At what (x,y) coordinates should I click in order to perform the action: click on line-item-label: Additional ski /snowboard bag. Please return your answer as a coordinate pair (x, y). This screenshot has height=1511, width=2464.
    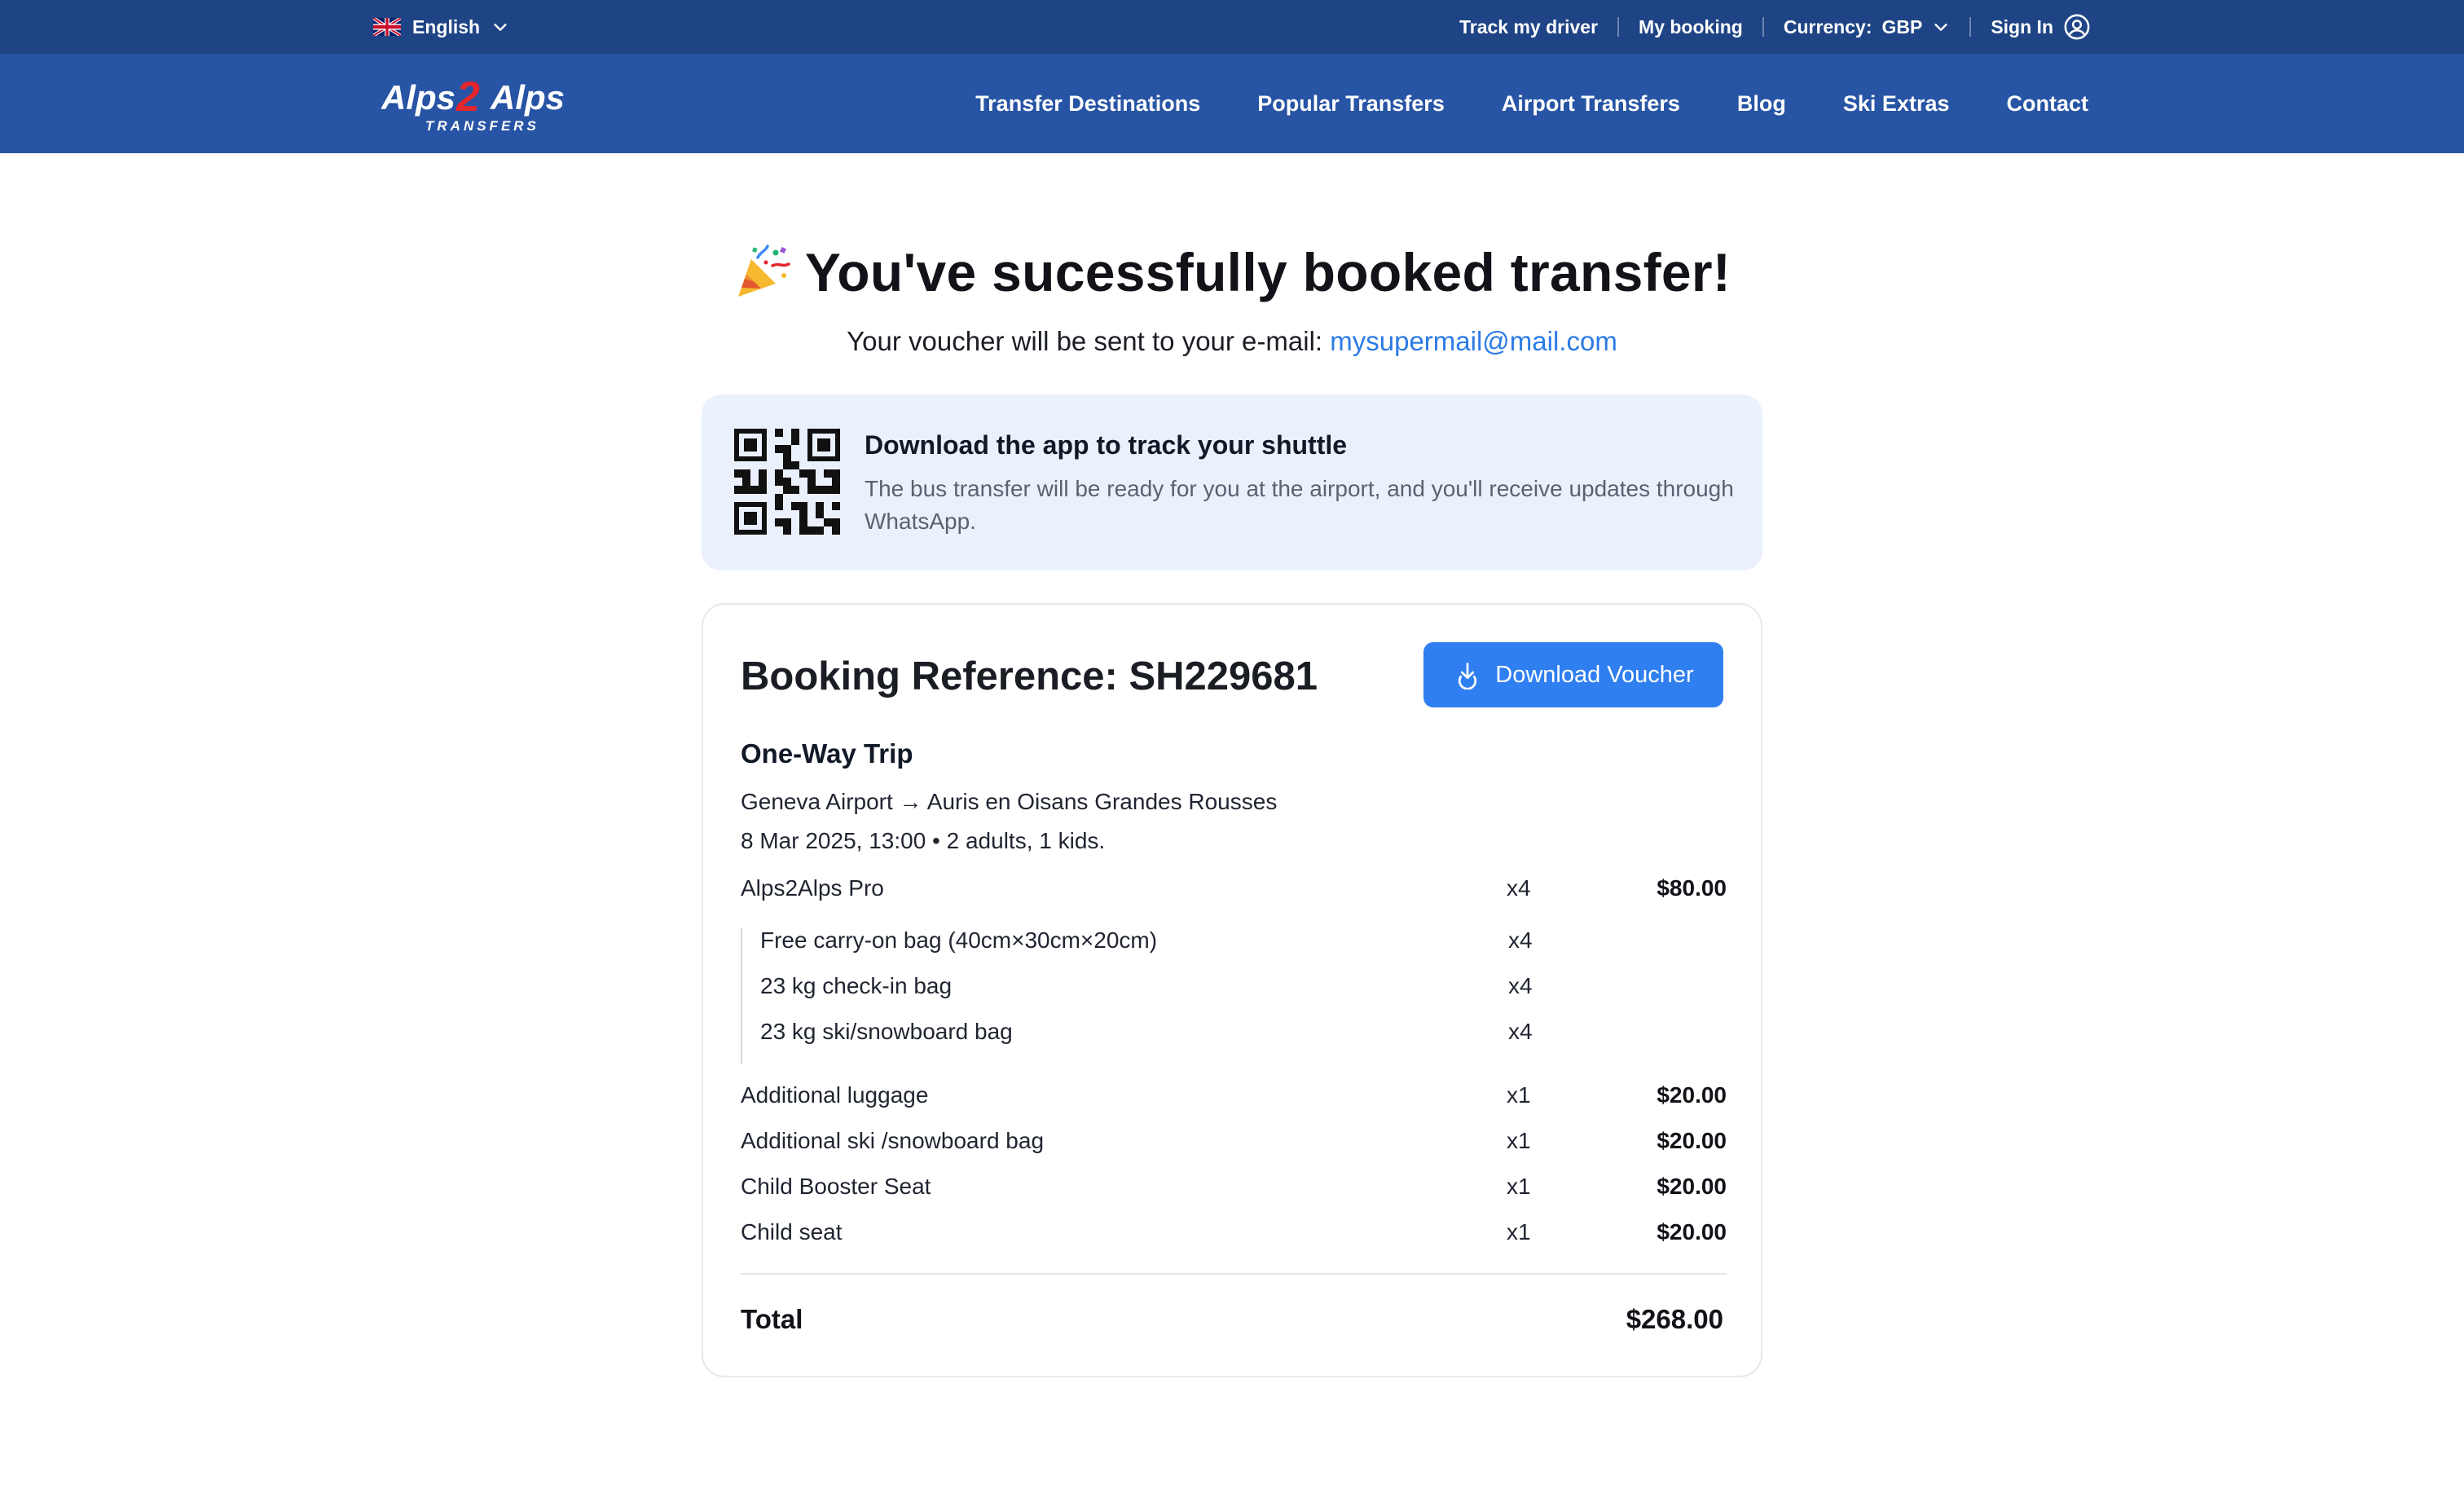
    Looking at the image, I should click on (893, 1140).